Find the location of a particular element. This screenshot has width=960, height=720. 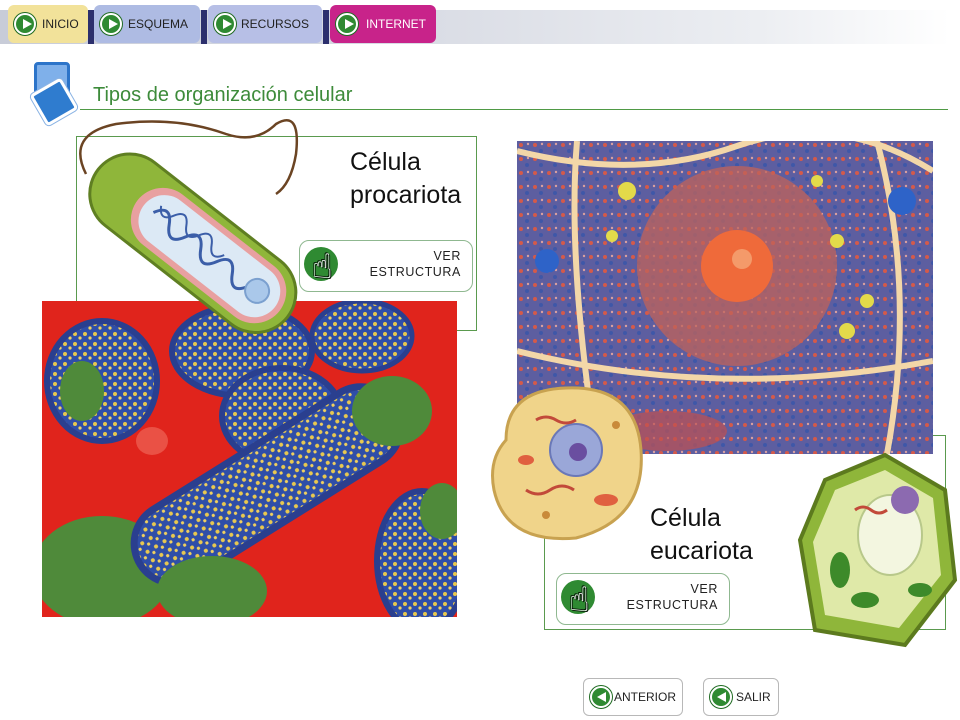

eucariota-title-line1: Célula is located at coordinates (685, 518).